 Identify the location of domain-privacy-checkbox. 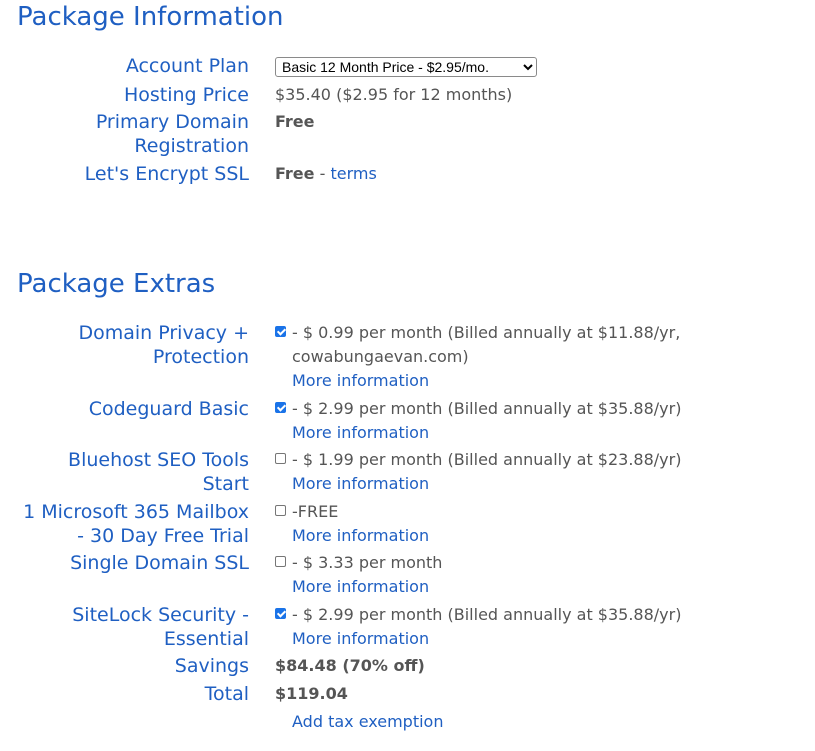
(280, 331).